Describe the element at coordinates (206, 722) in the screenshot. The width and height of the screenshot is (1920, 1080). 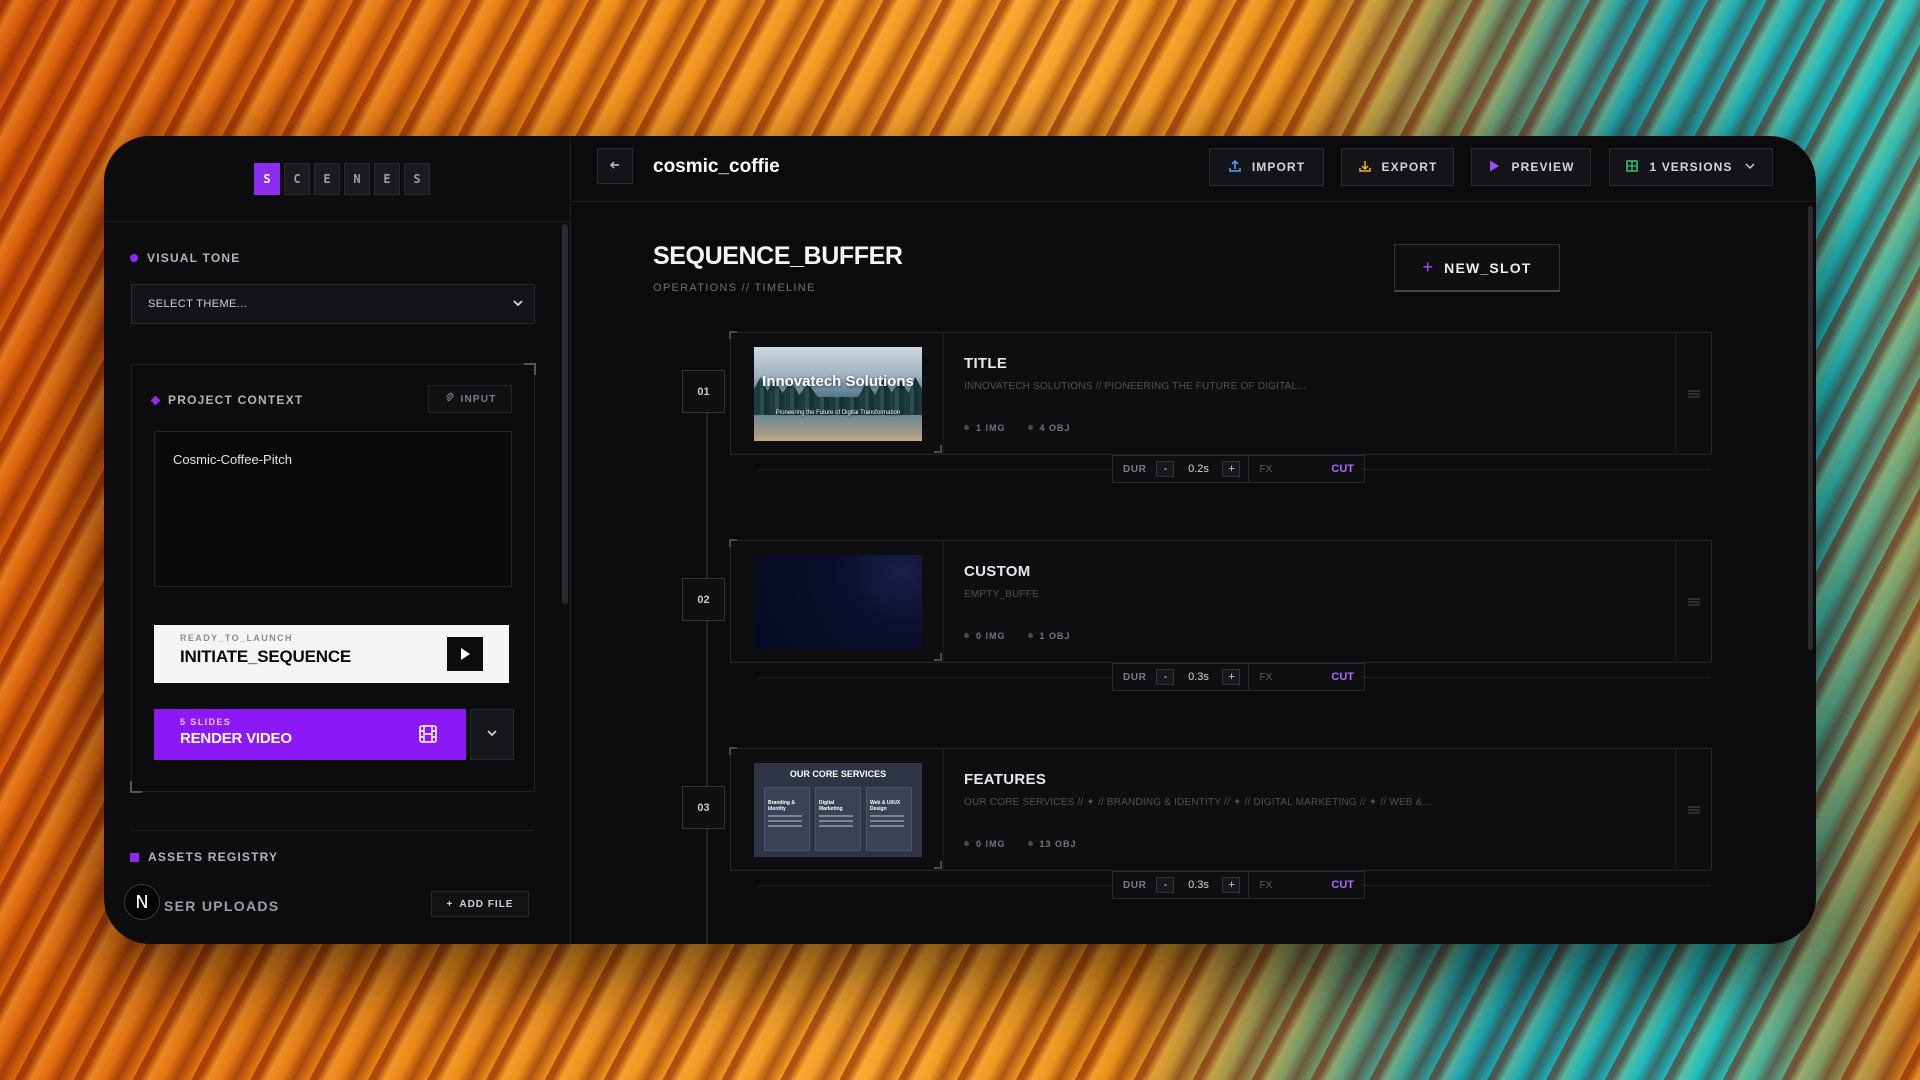
I see `render-kicker: 5 SLIDES` at that location.